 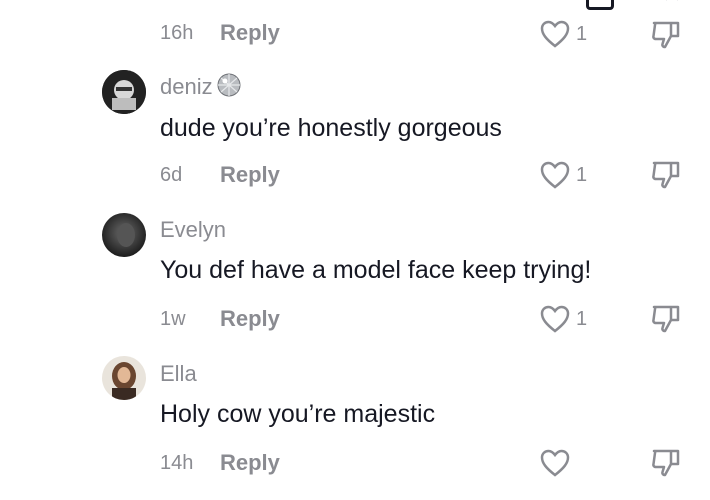 What do you see at coordinates (186, 86) in the screenshot?
I see `username-text: deniz` at bounding box center [186, 86].